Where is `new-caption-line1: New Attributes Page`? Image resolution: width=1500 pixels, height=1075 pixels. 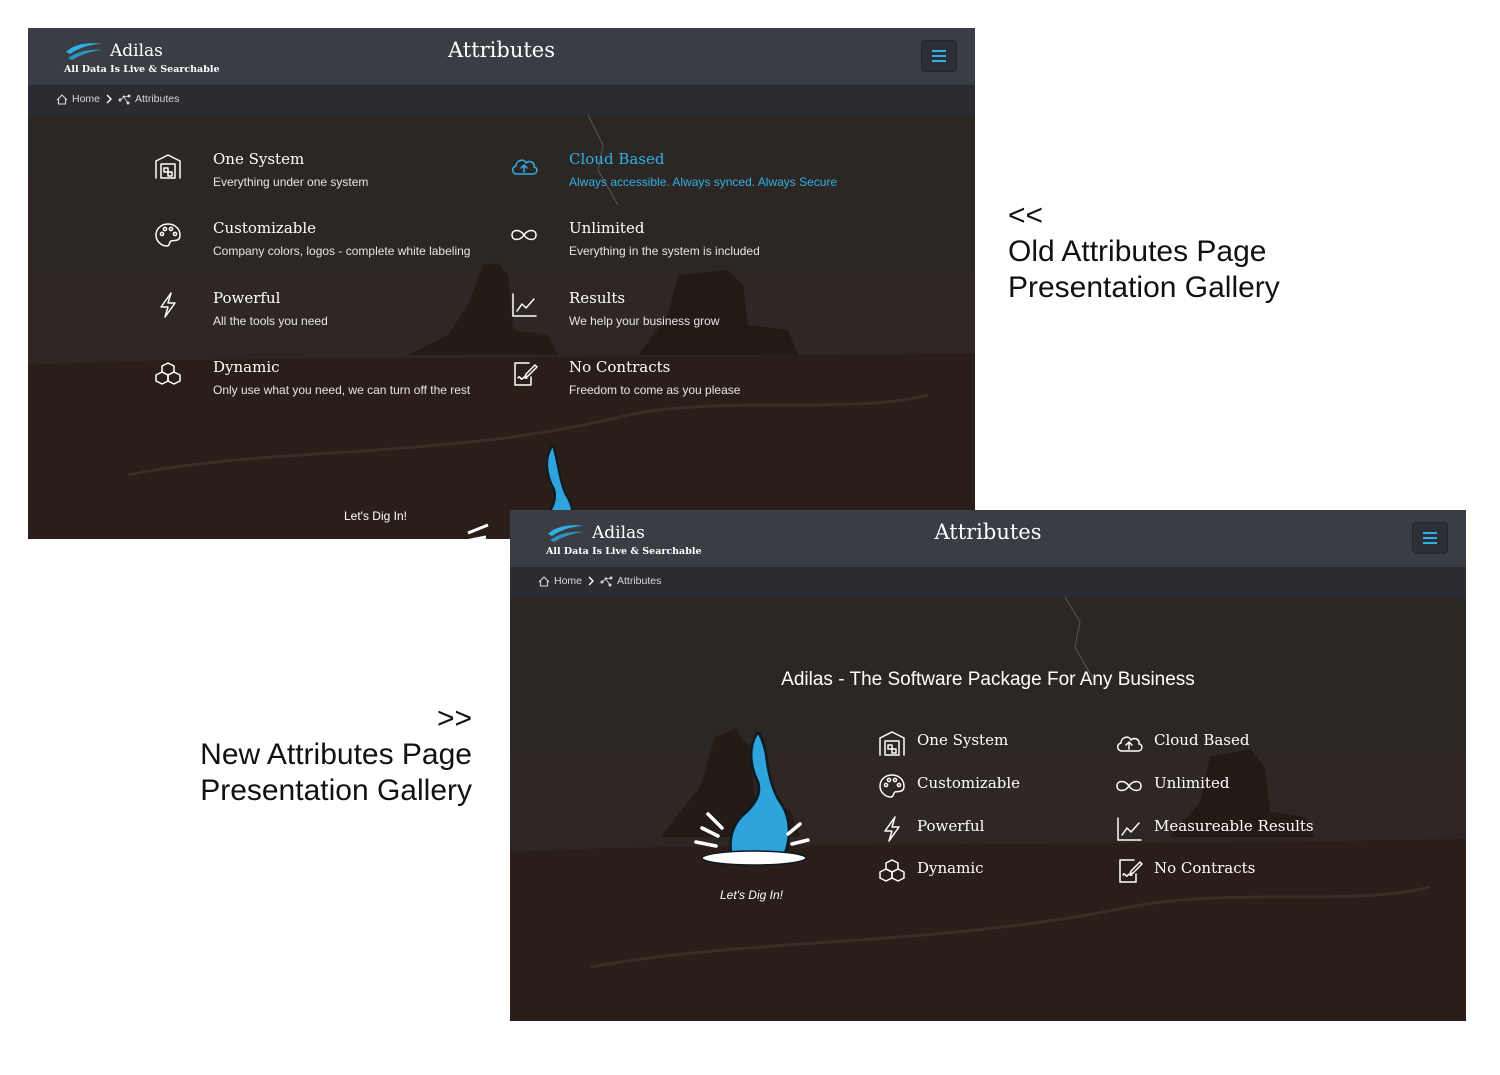
new-caption-line1: New Attributes Page is located at coordinates (336, 754).